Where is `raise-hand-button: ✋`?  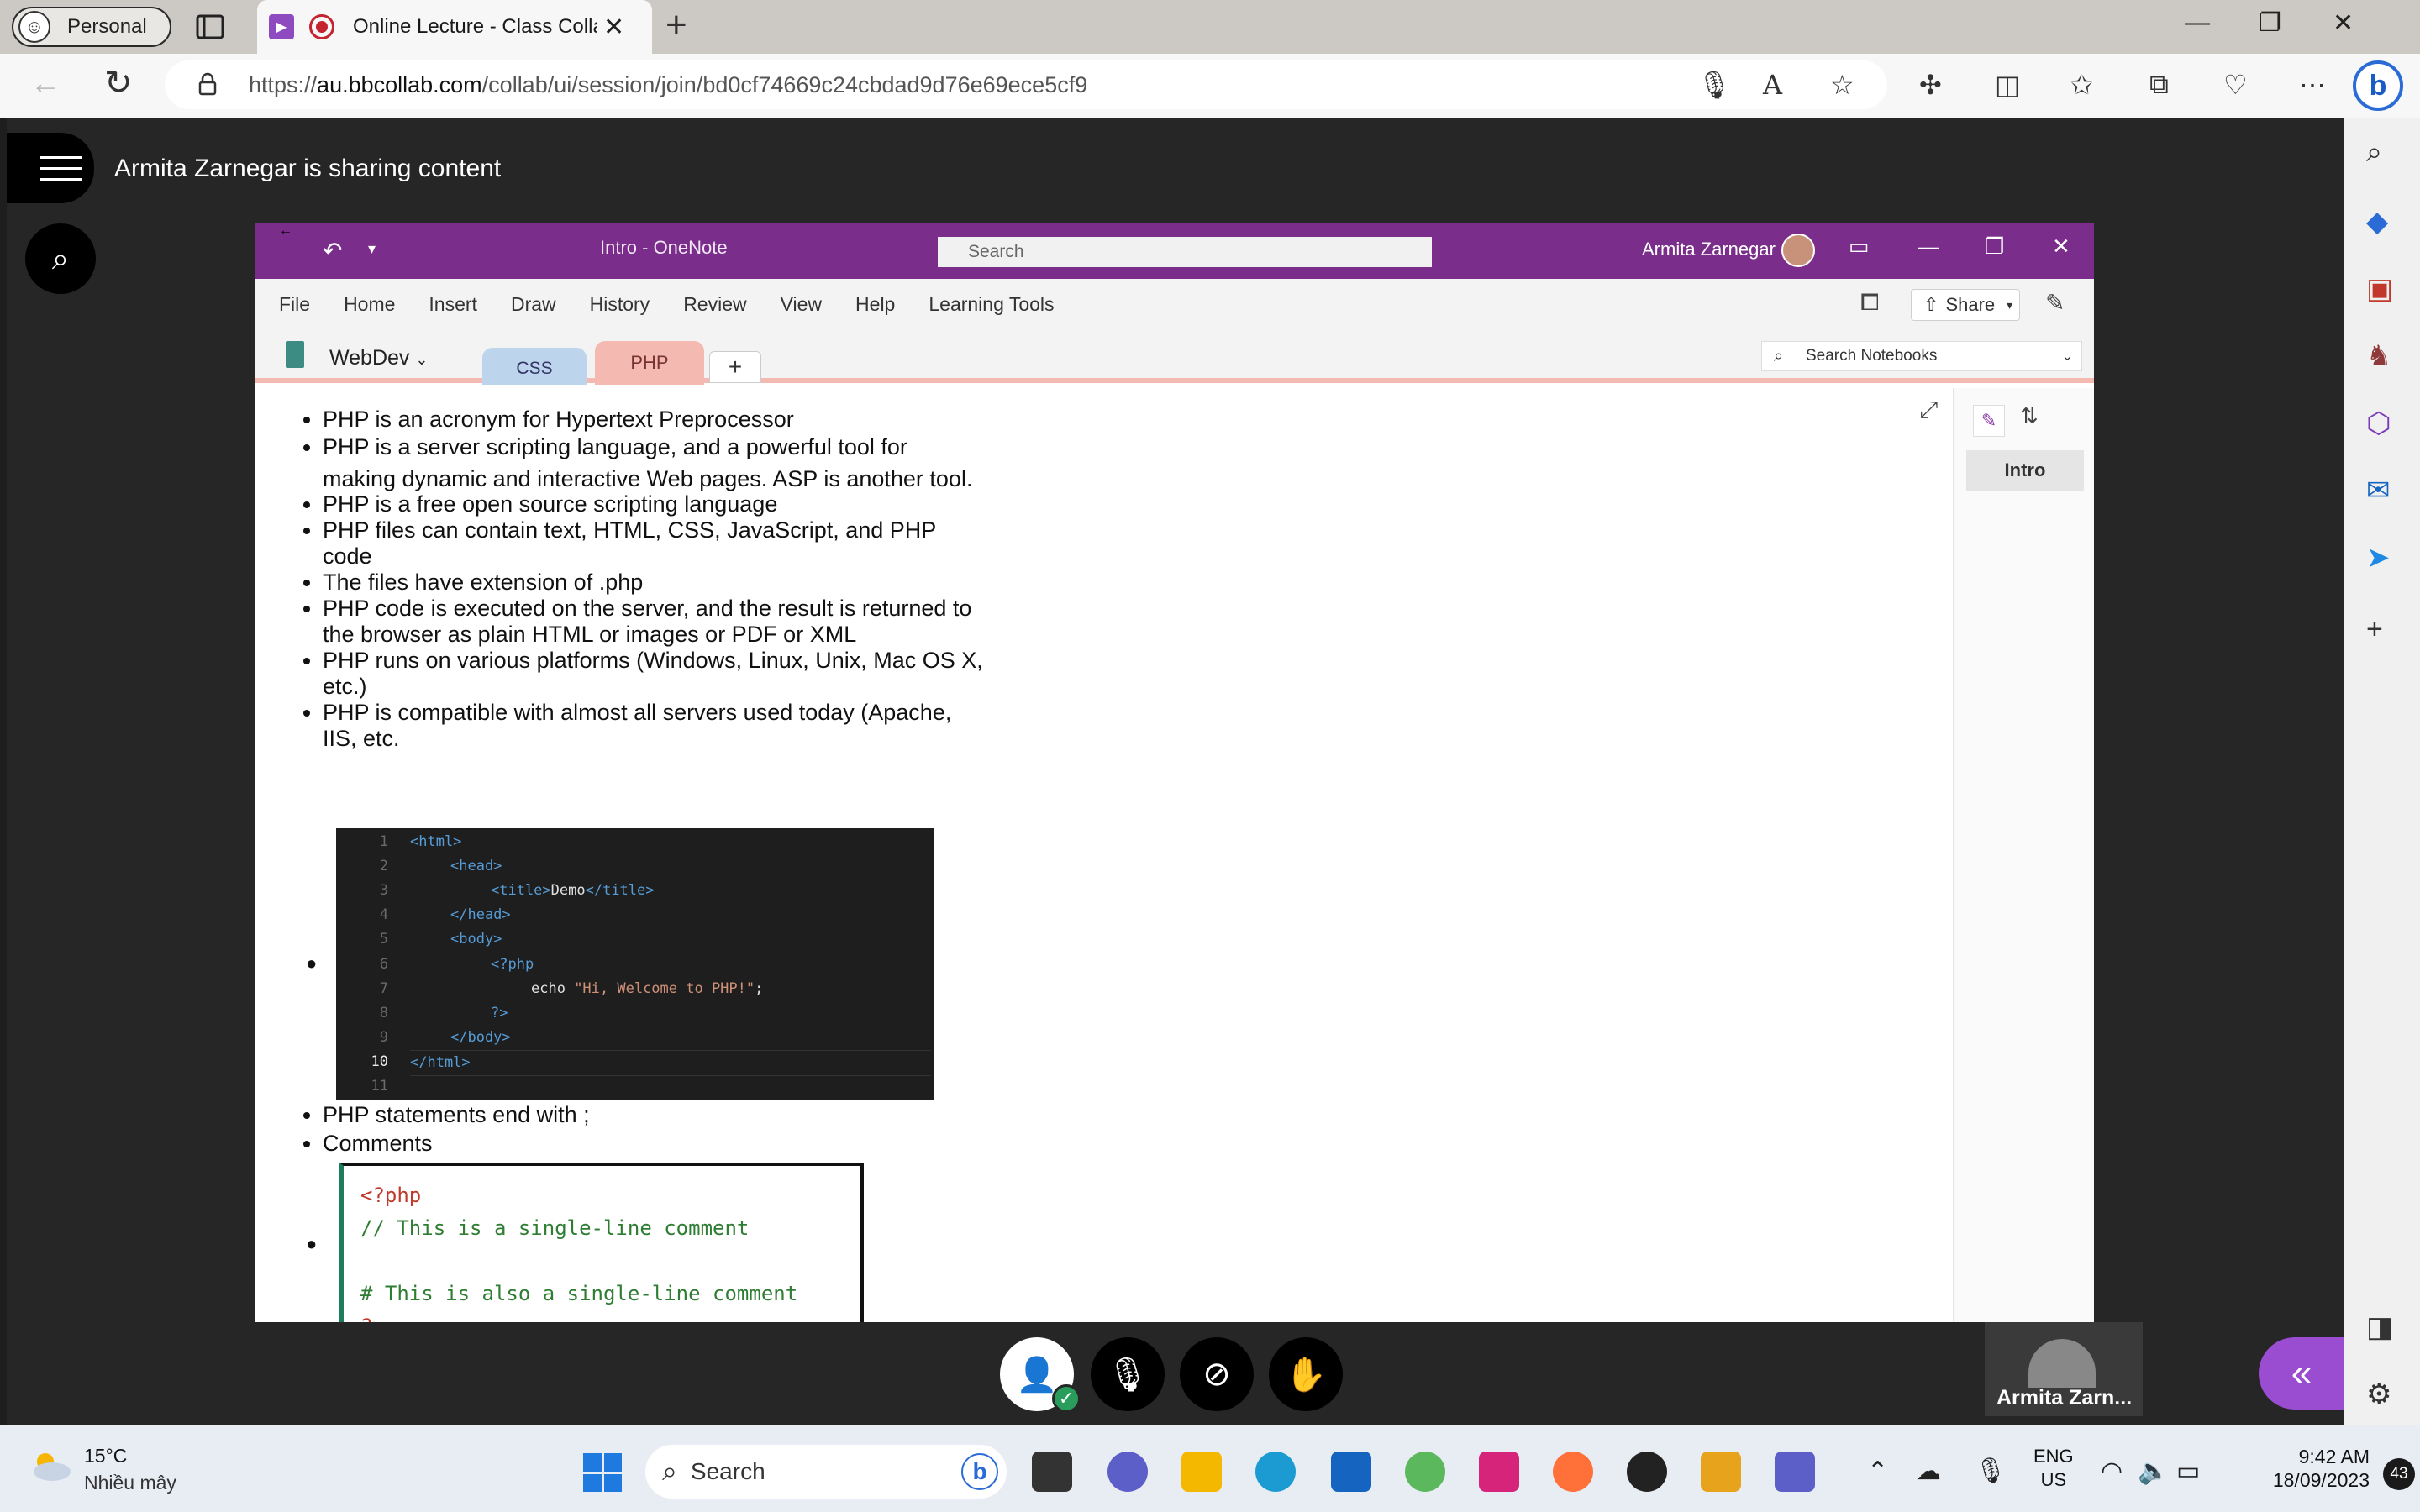
raise-hand-button: ✋ is located at coordinates (1306, 1374).